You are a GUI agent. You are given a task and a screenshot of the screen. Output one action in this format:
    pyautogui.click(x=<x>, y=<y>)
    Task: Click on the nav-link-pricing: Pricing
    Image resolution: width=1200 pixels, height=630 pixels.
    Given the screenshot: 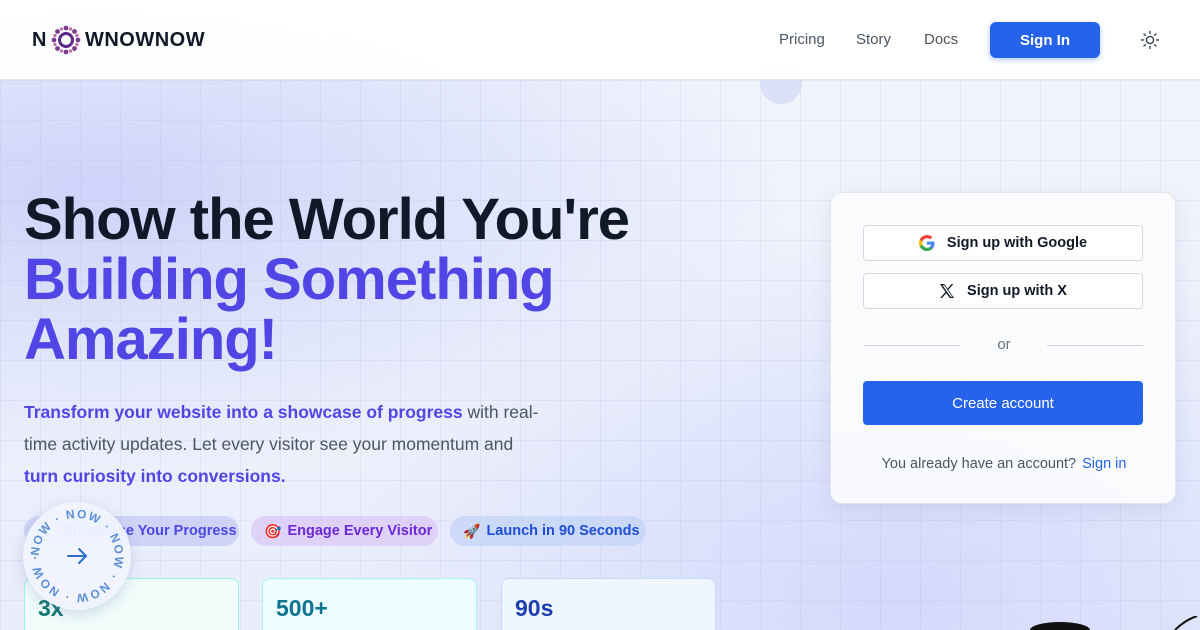 What is the action you would take?
    pyautogui.click(x=802, y=39)
    